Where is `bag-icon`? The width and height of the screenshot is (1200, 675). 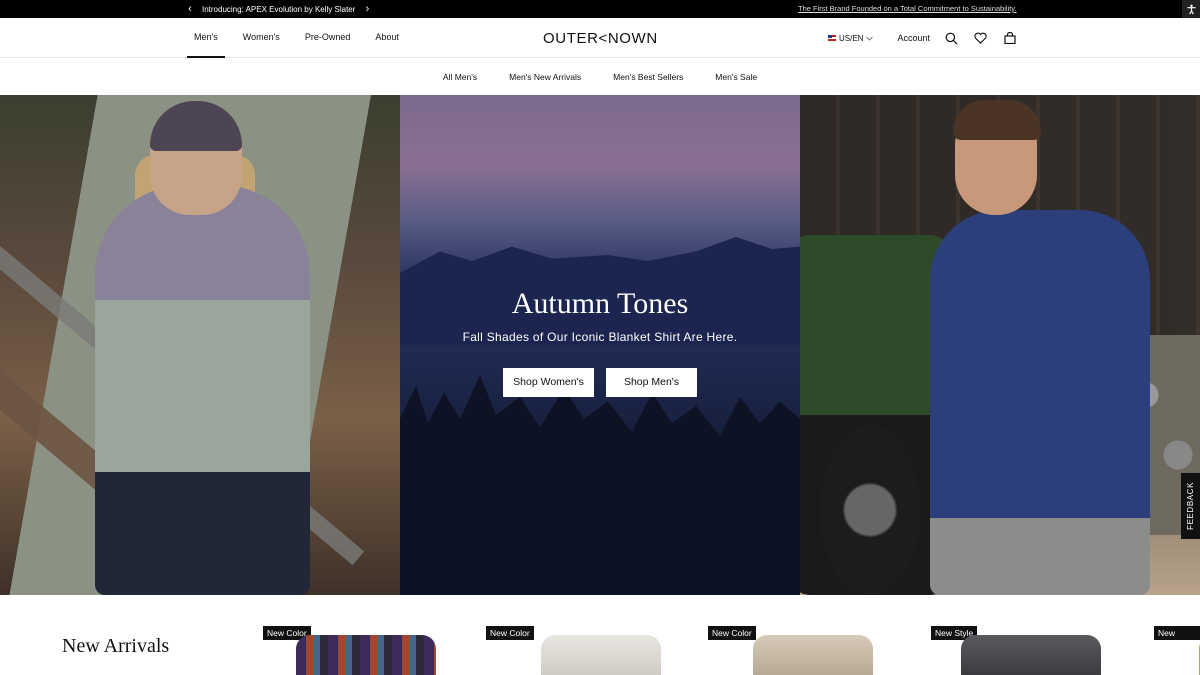 bag-icon is located at coordinates (1010, 38).